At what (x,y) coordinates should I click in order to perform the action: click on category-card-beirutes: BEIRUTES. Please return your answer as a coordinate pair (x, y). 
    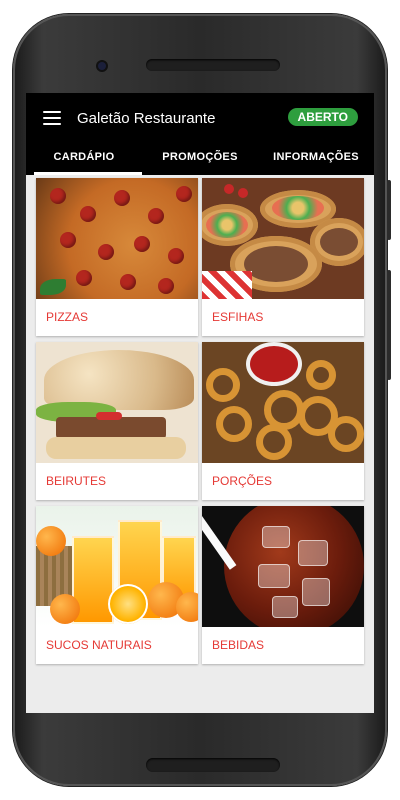
    Looking at the image, I should click on (117, 421).